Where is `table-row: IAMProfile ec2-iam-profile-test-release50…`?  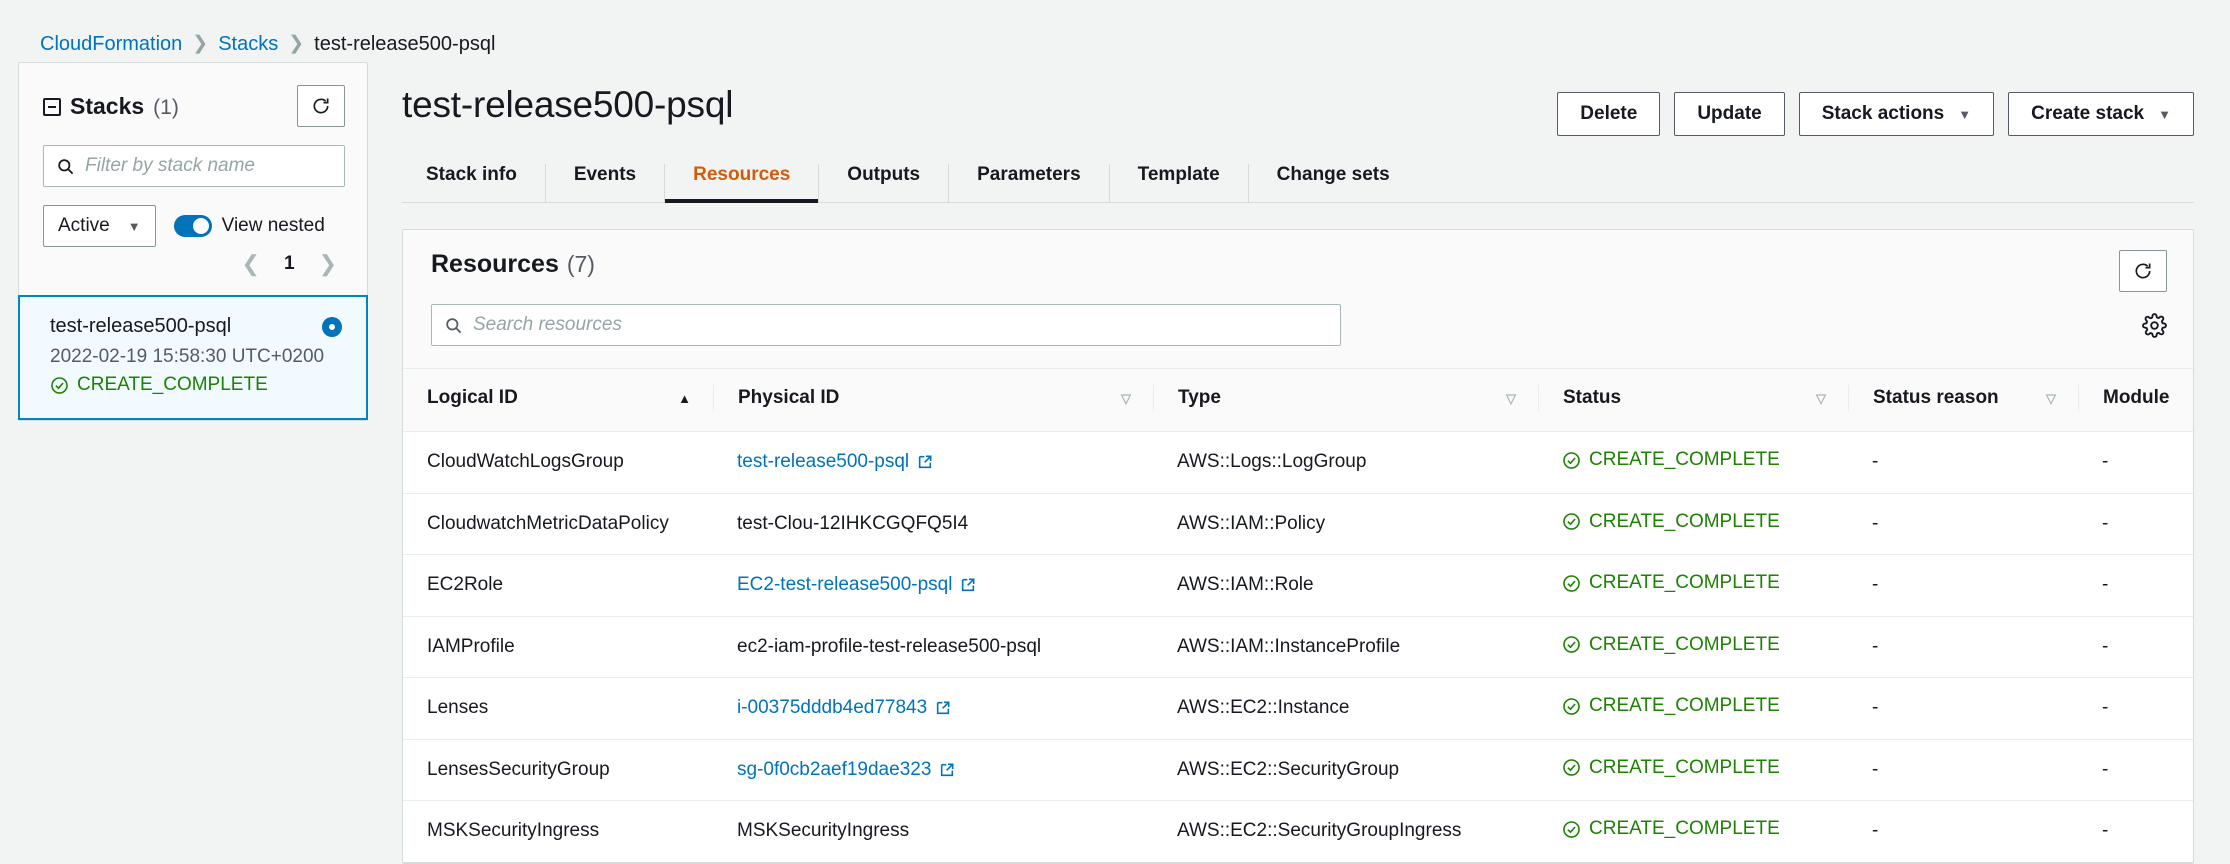
table-row: IAMProfile ec2-iam-profile-test-release50… is located at coordinates (1298, 647).